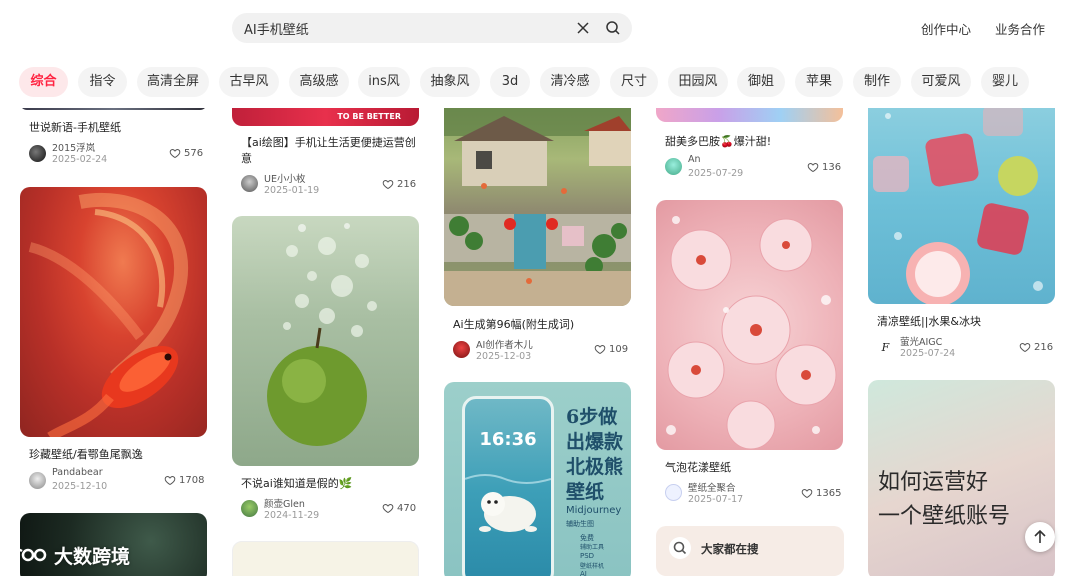  What do you see at coordinates (583, 28) in the screenshot?
I see `close-icon` at bounding box center [583, 28].